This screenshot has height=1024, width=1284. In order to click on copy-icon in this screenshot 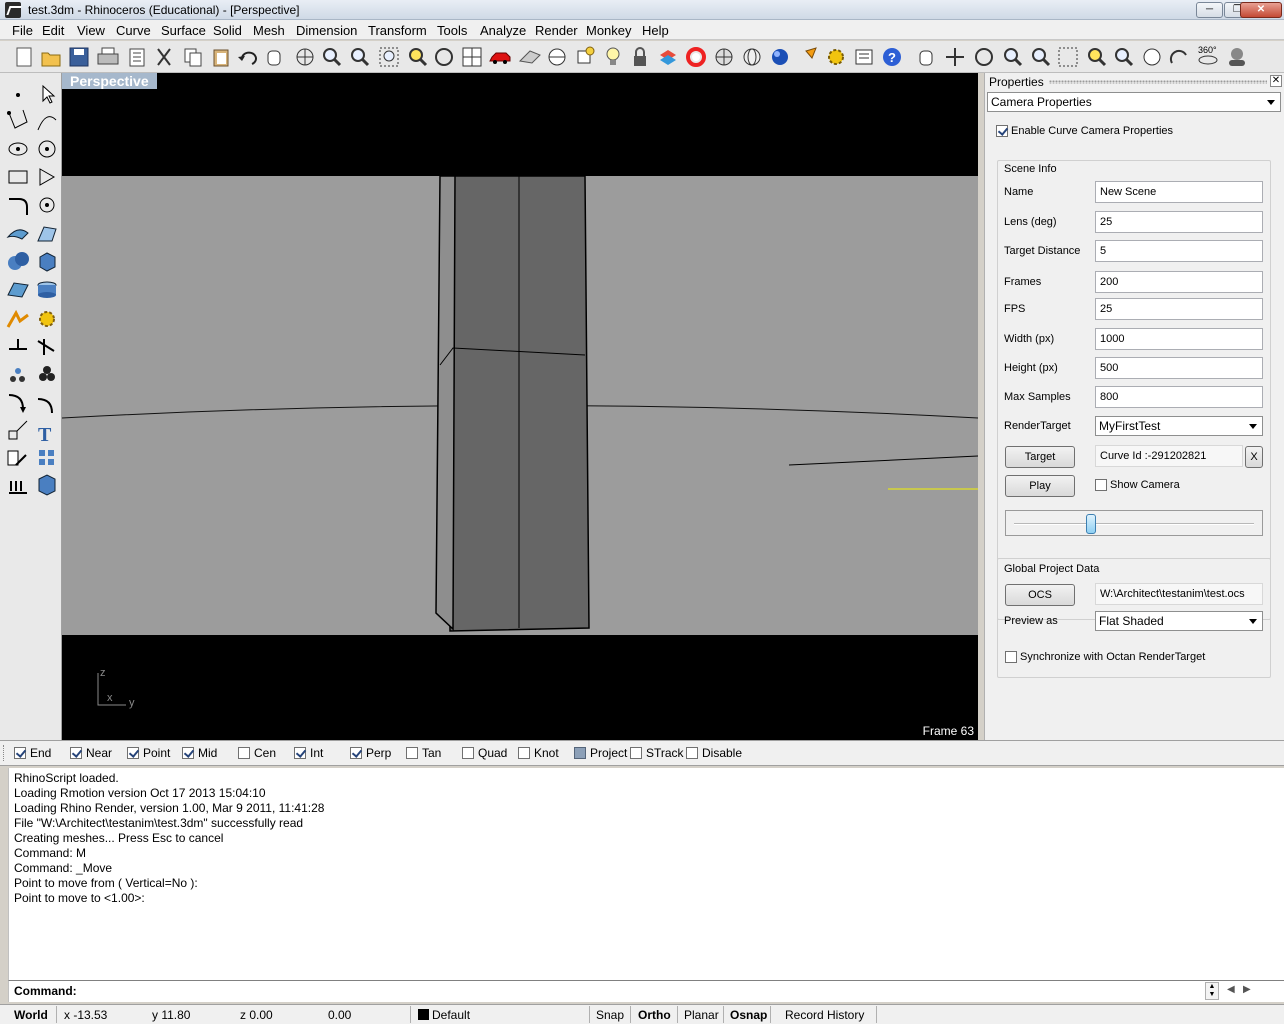, I will do `click(193, 57)`.